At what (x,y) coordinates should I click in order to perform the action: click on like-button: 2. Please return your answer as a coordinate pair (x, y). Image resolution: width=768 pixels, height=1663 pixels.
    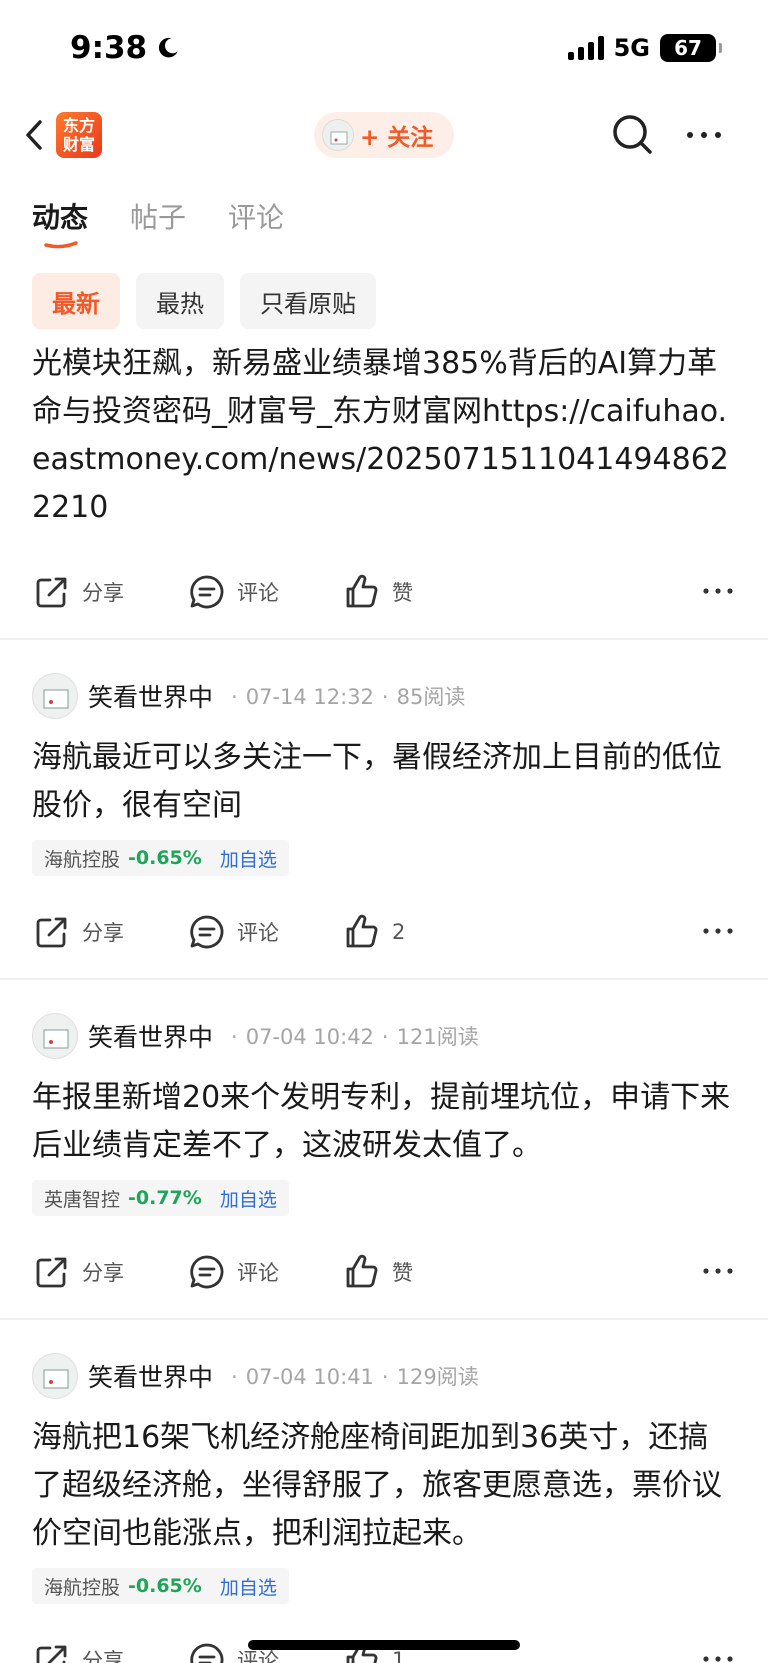
    Looking at the image, I should click on (419, 932).